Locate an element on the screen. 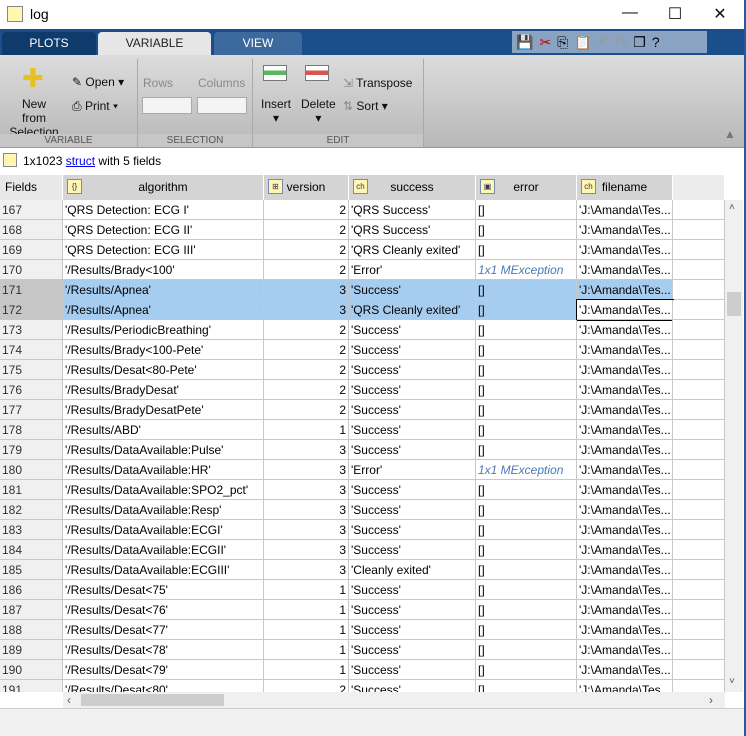 The width and height of the screenshot is (746, 736). row-number: 174 is located at coordinates (31, 350).